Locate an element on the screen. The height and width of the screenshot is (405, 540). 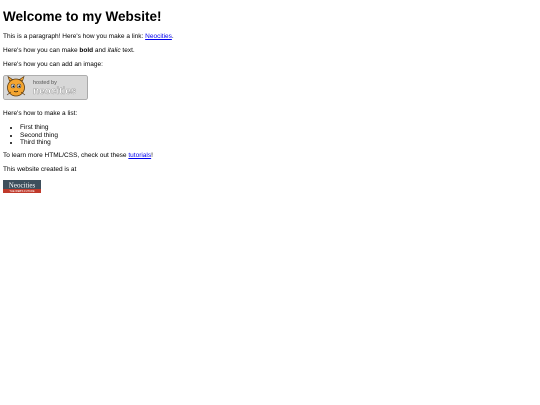
neocities-small-badge: Neocities THE WEB'S FUTURE is located at coordinates (22, 186).